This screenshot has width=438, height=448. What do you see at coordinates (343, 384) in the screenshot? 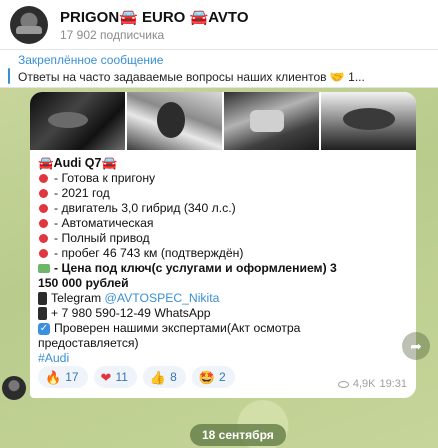
I see `eye-icon` at bounding box center [343, 384].